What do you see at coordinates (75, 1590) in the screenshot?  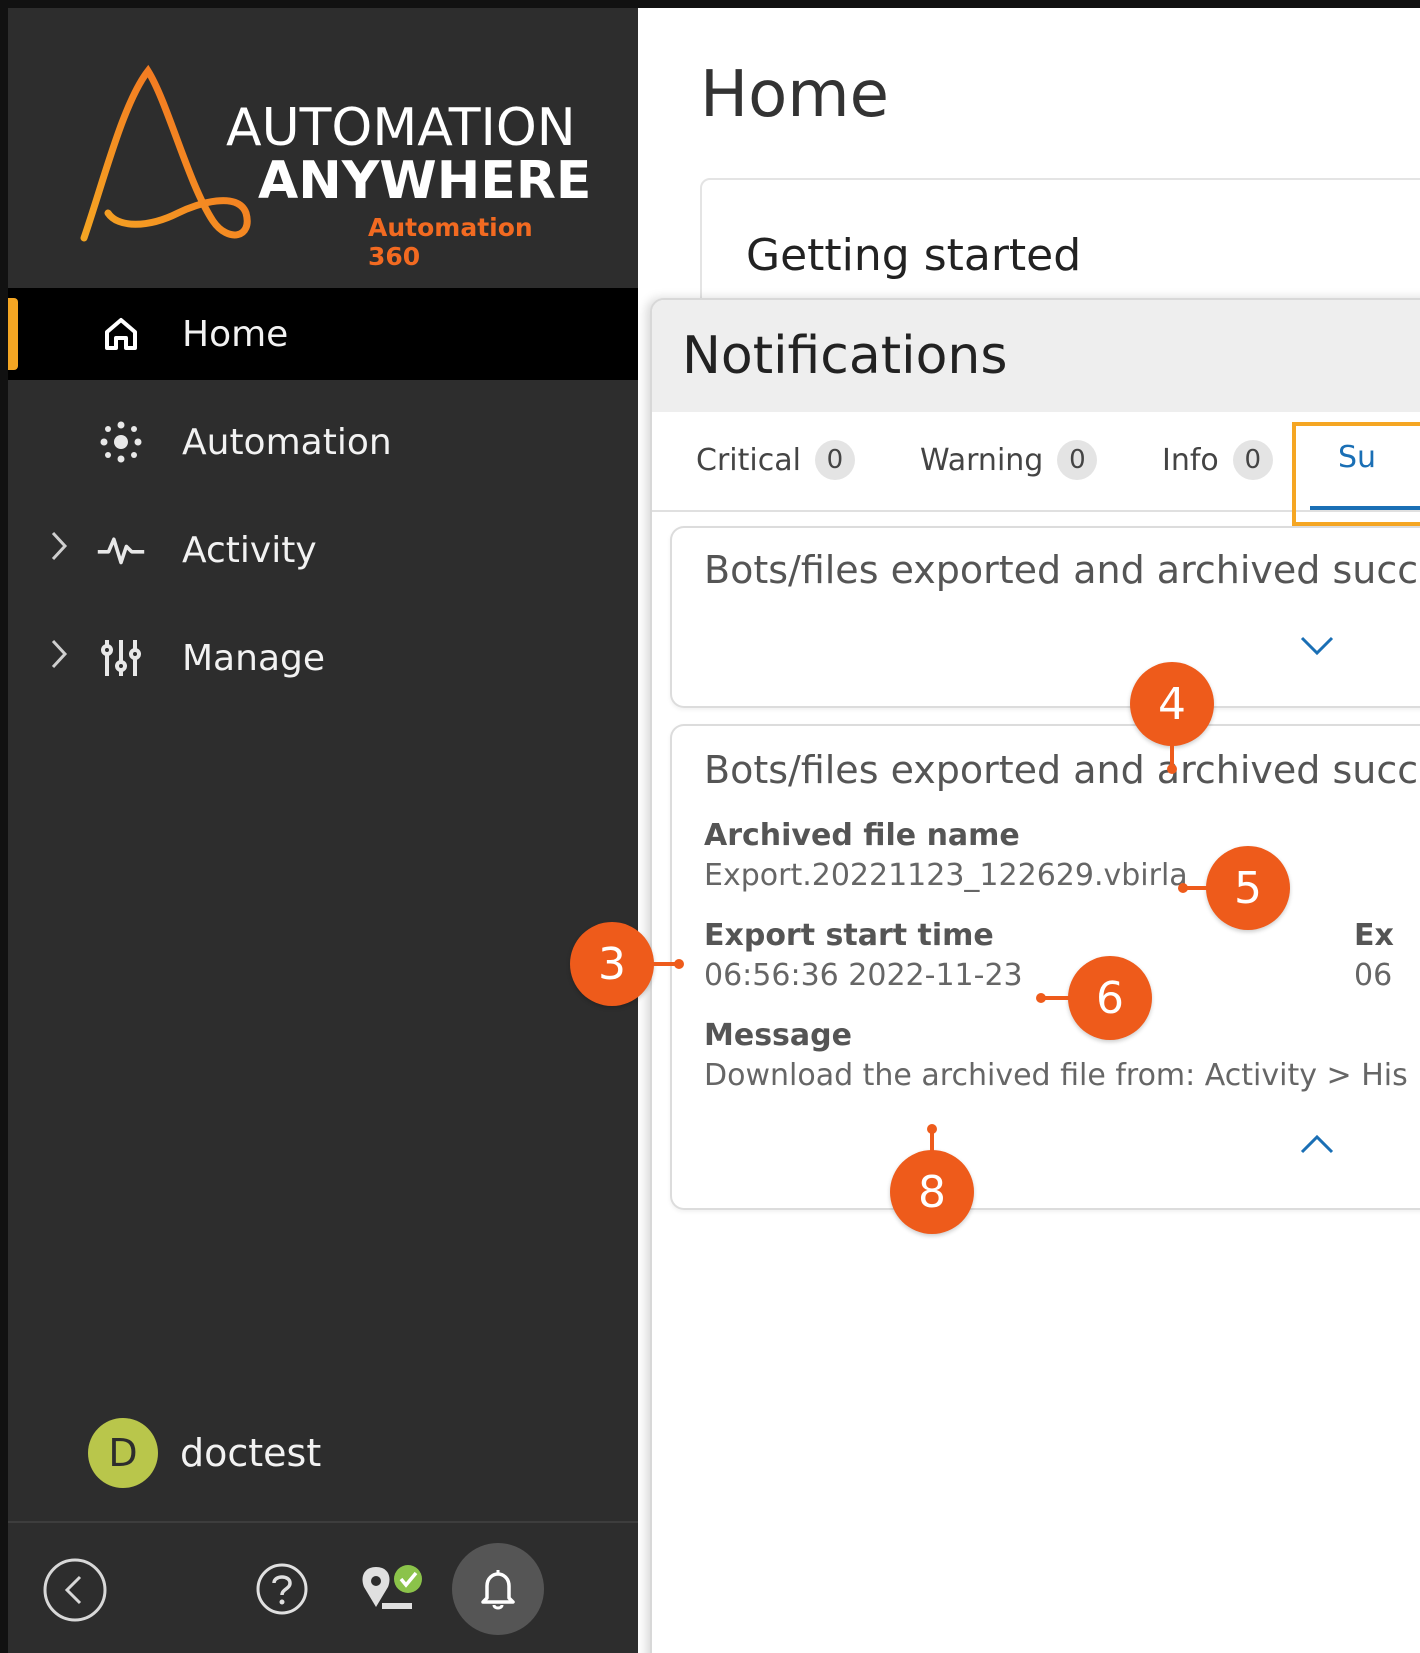 I see `collapse-sidebar-icon` at bounding box center [75, 1590].